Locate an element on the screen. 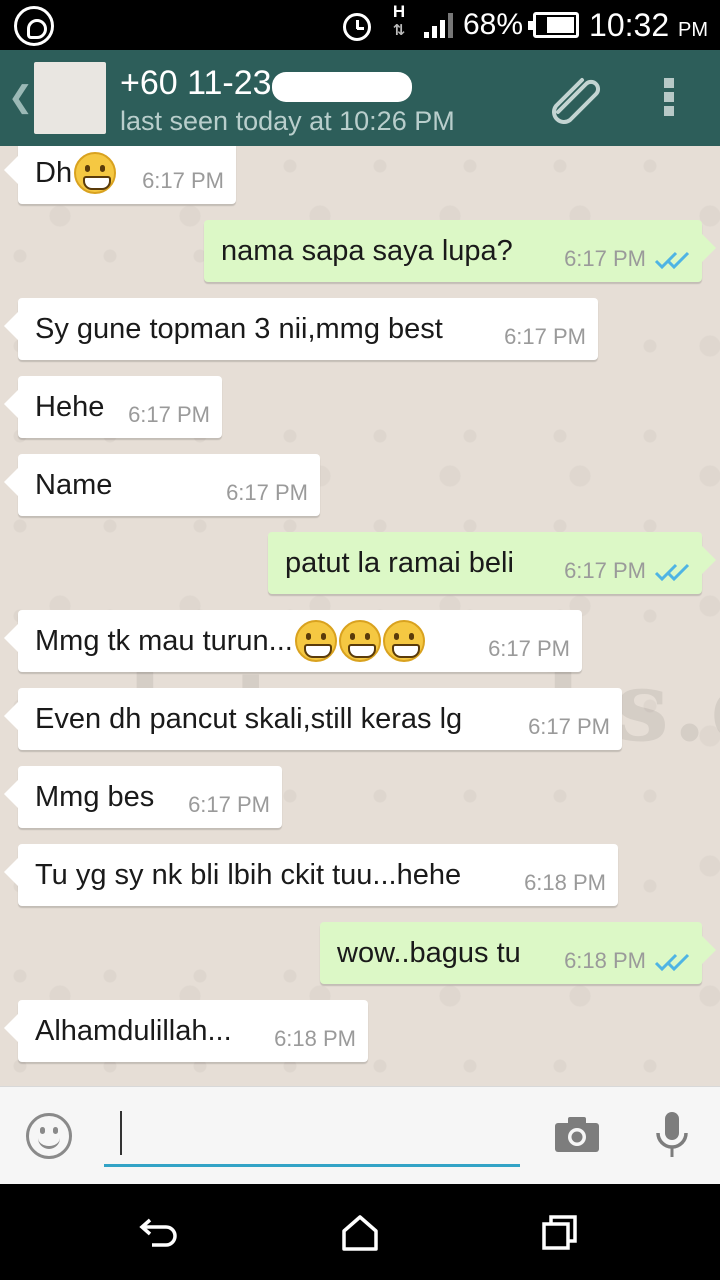 Image resolution: width=720 pixels, height=1280 pixels. message-text: patut la ramai beli is located at coordinates (399, 562).